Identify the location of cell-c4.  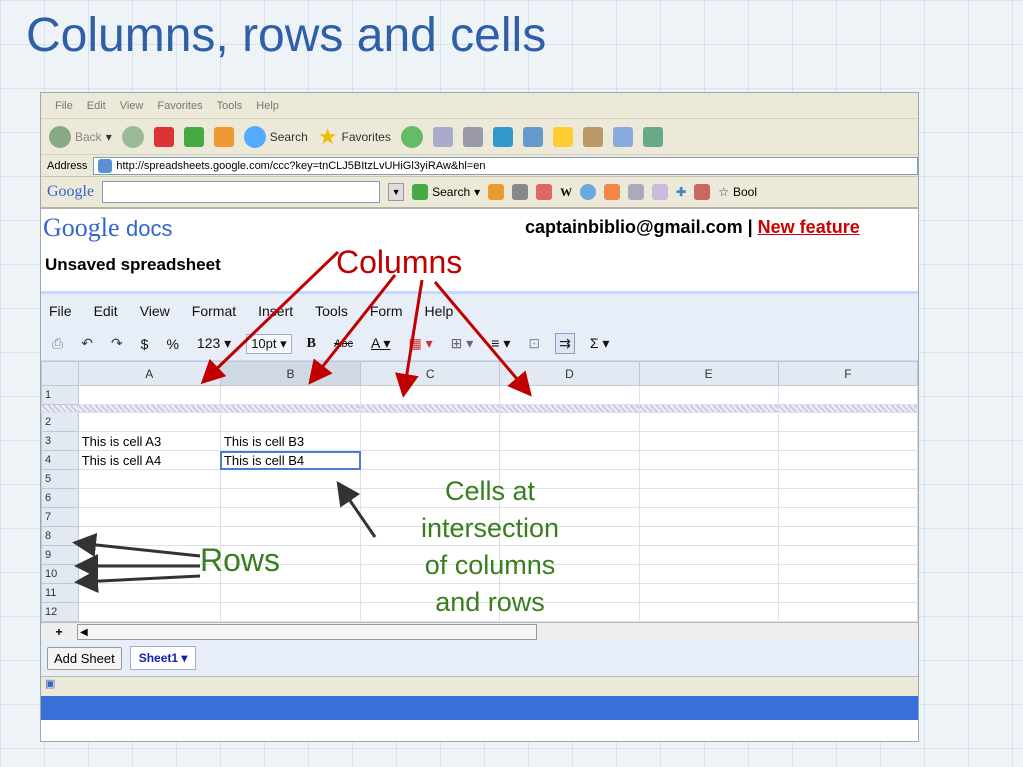
(430, 460).